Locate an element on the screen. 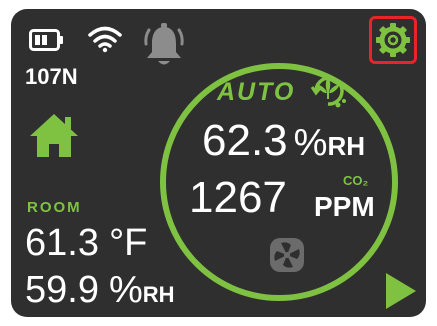  cannabis-leaf-icon is located at coordinates (328, 92).